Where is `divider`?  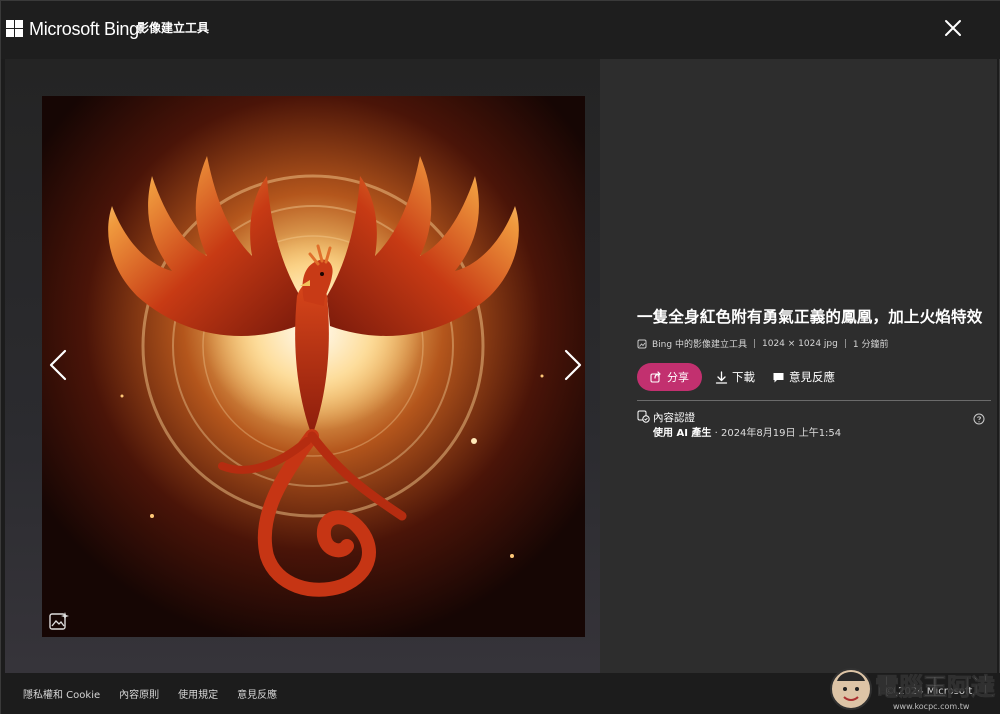
divider is located at coordinates (814, 400).